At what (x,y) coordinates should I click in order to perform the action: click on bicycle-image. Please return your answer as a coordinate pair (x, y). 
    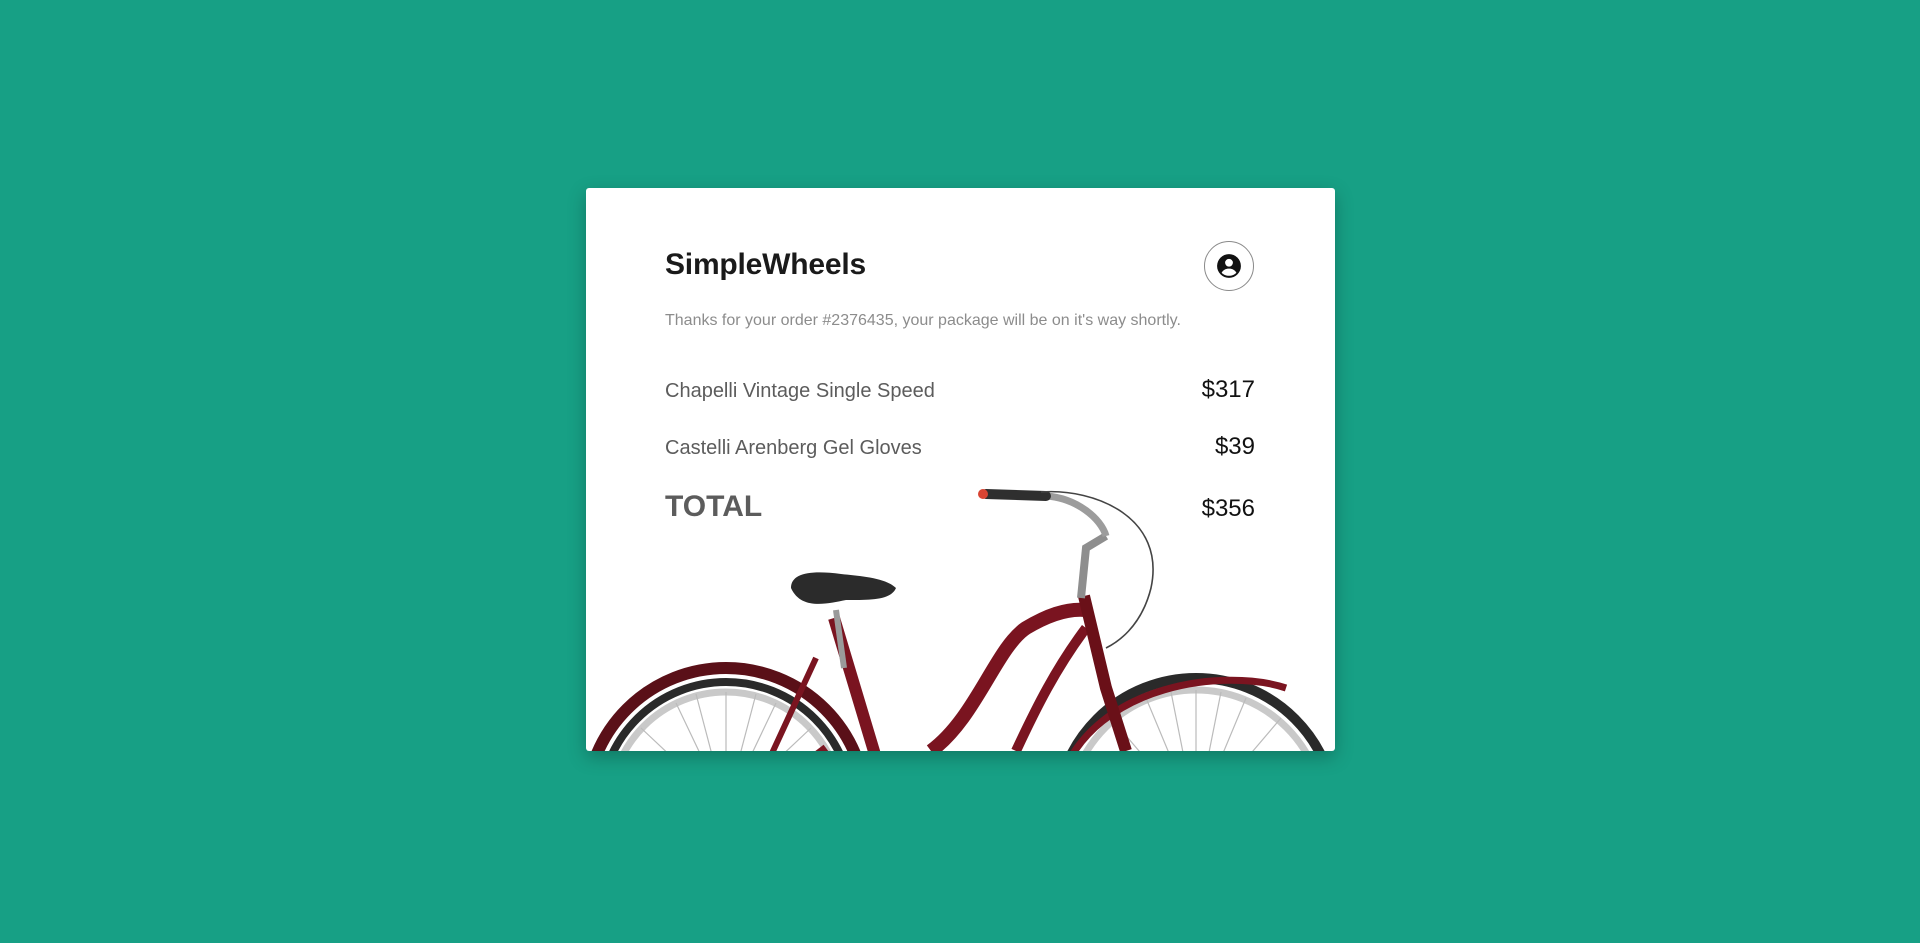
    Looking at the image, I should click on (958, 620).